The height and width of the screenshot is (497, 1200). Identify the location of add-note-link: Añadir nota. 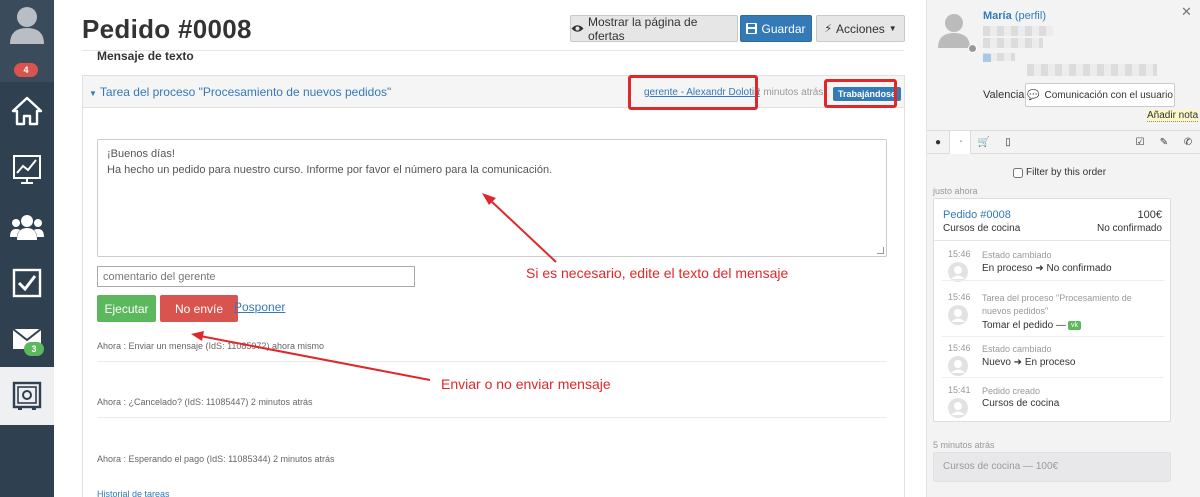
(1173, 116).